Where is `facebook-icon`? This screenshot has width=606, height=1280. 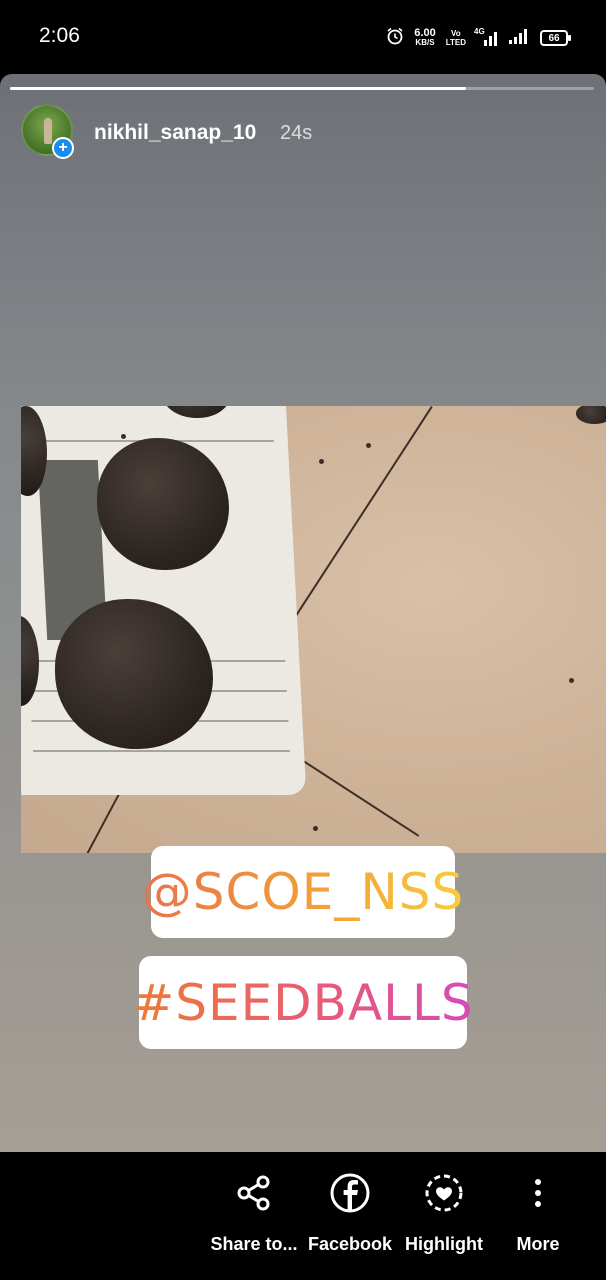
facebook-icon is located at coordinates (350, 1193).